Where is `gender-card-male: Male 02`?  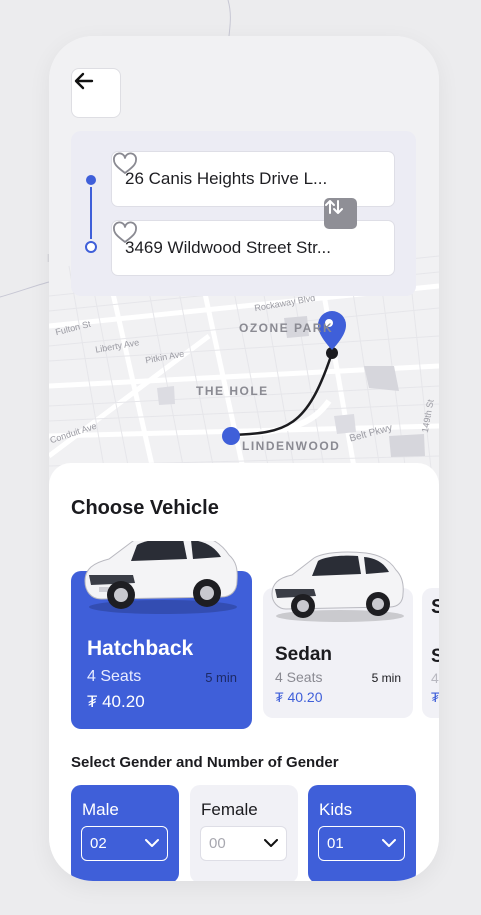
gender-card-male: Male 02 is located at coordinates (125, 833).